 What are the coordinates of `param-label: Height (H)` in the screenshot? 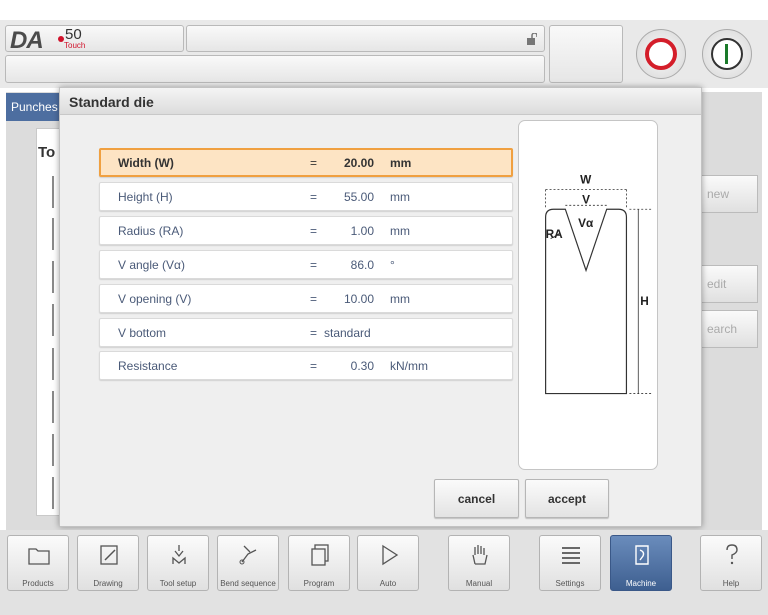 It's located at (145, 197).